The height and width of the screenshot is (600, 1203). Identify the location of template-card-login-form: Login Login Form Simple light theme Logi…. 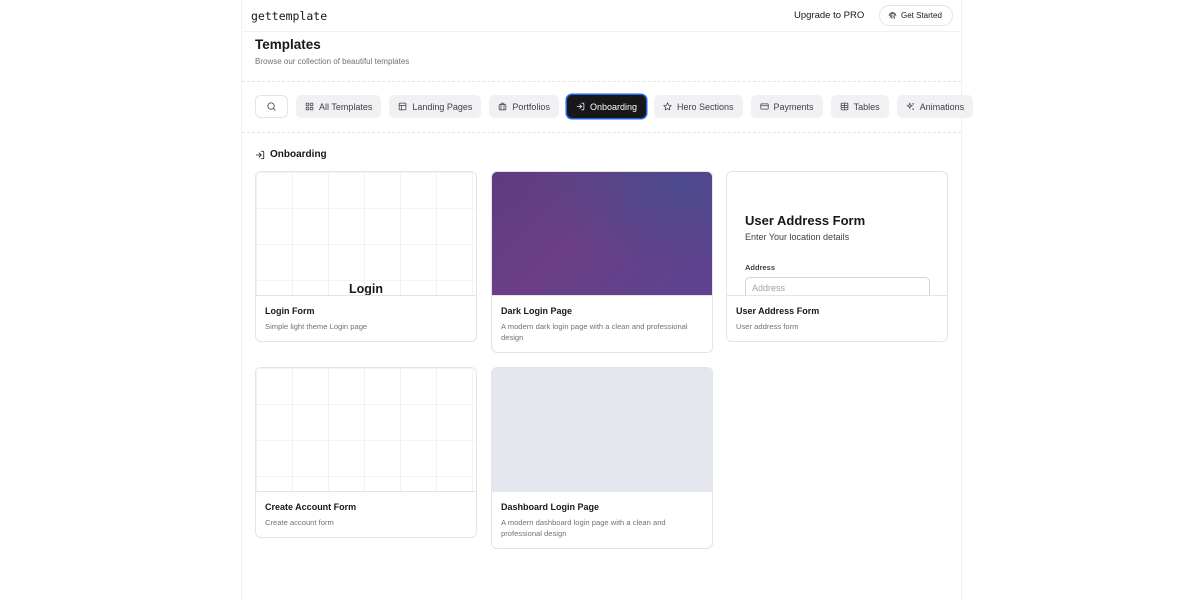
(366, 256).